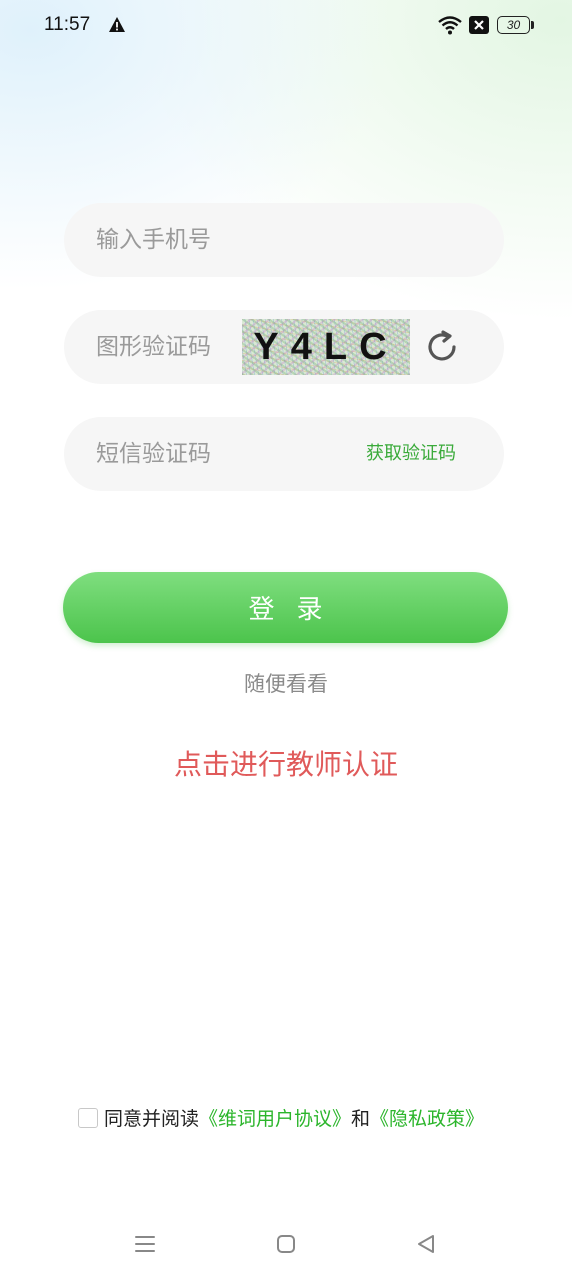  I want to click on battery-level: 30, so click(513, 25).